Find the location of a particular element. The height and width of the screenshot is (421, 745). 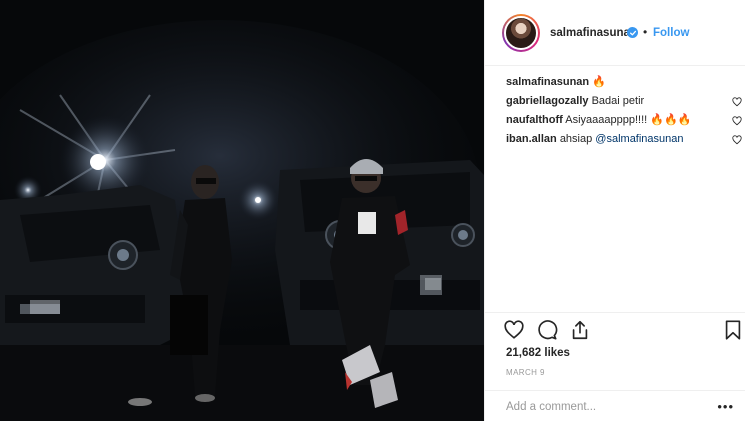

comment-item: gabriellagozally Badai petir is located at coordinates (624, 104).